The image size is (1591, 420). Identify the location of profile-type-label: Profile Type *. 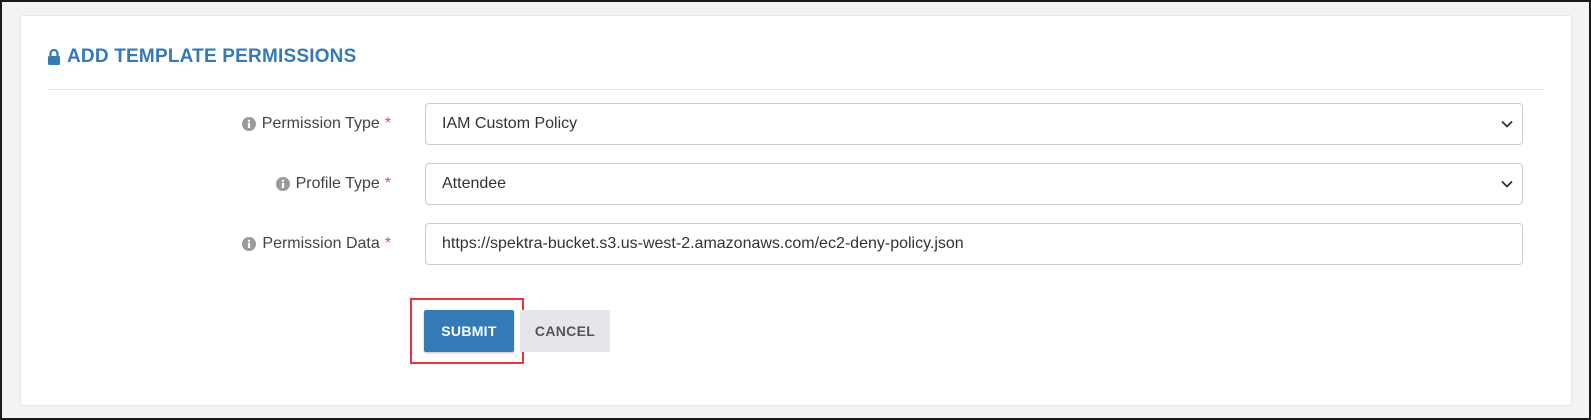
(333, 184).